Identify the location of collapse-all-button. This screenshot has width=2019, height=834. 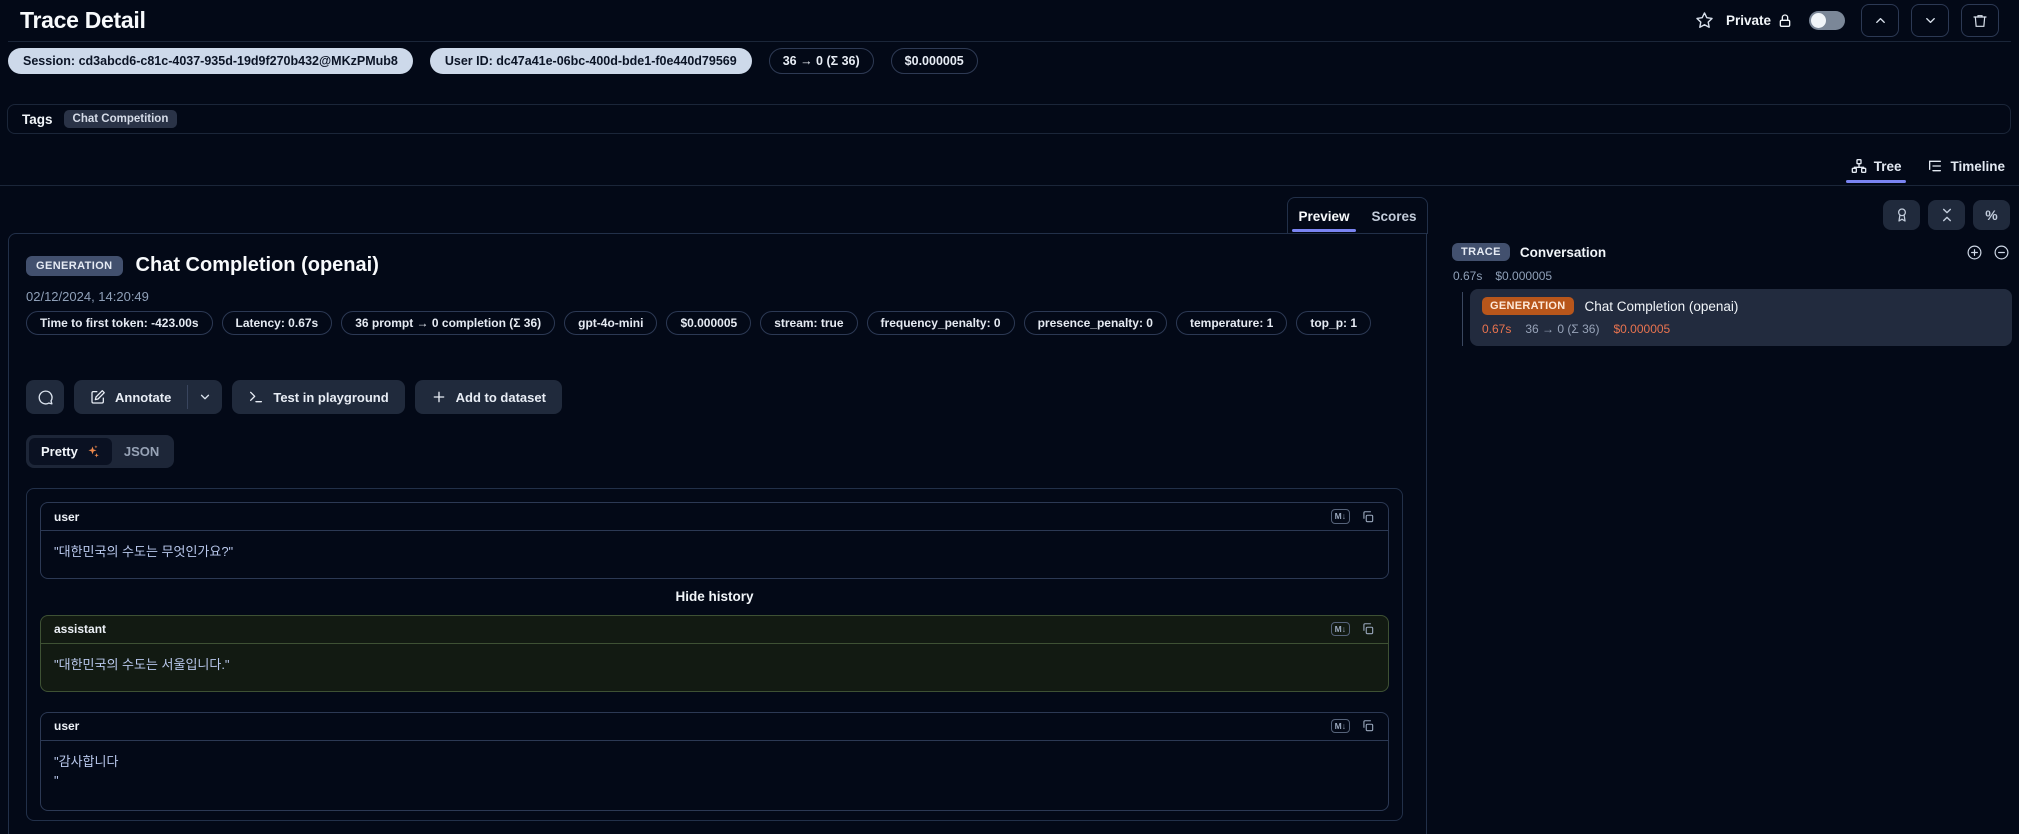
(1946, 215).